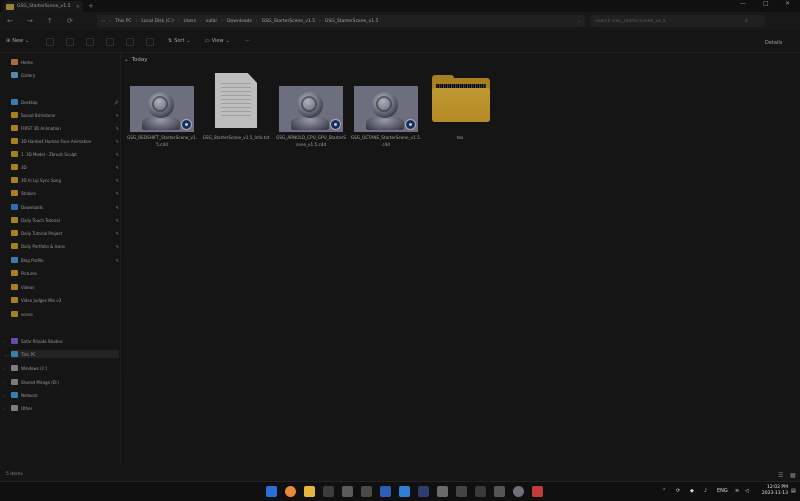 This screenshot has height=501, width=800. Describe the element at coordinates (65, 102) in the screenshot. I see `sidebar-item-desktop: Desktop 📌︎` at that location.